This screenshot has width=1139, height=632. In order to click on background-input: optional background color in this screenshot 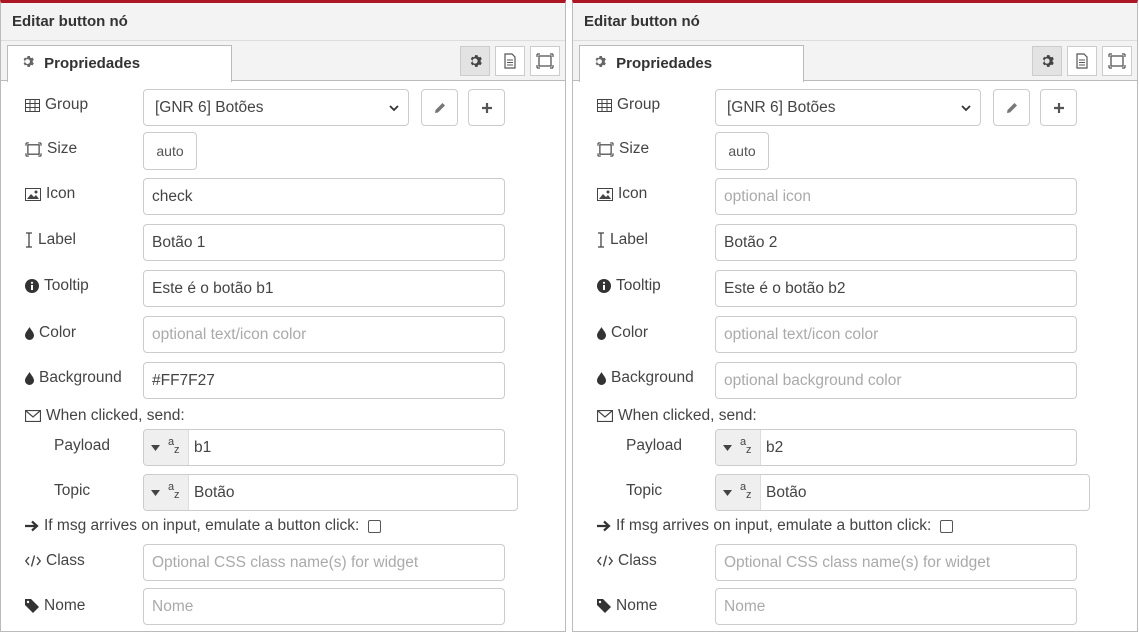, I will do `click(896, 380)`.